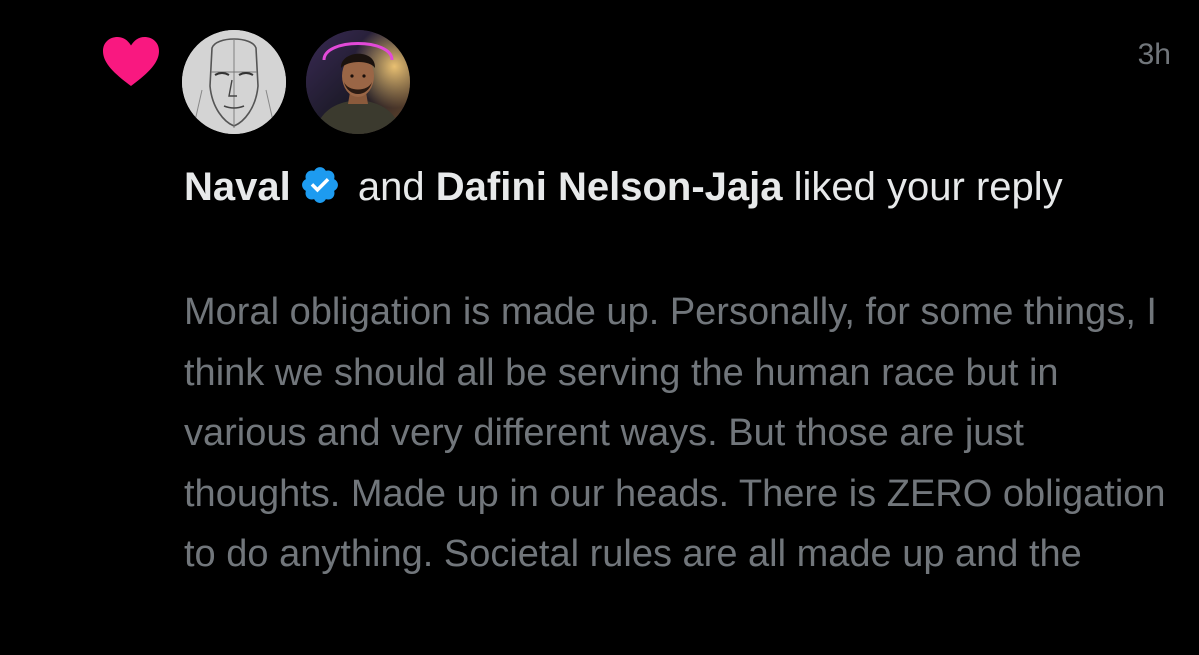  I want to click on portrait-avatar-icon, so click(358, 82).